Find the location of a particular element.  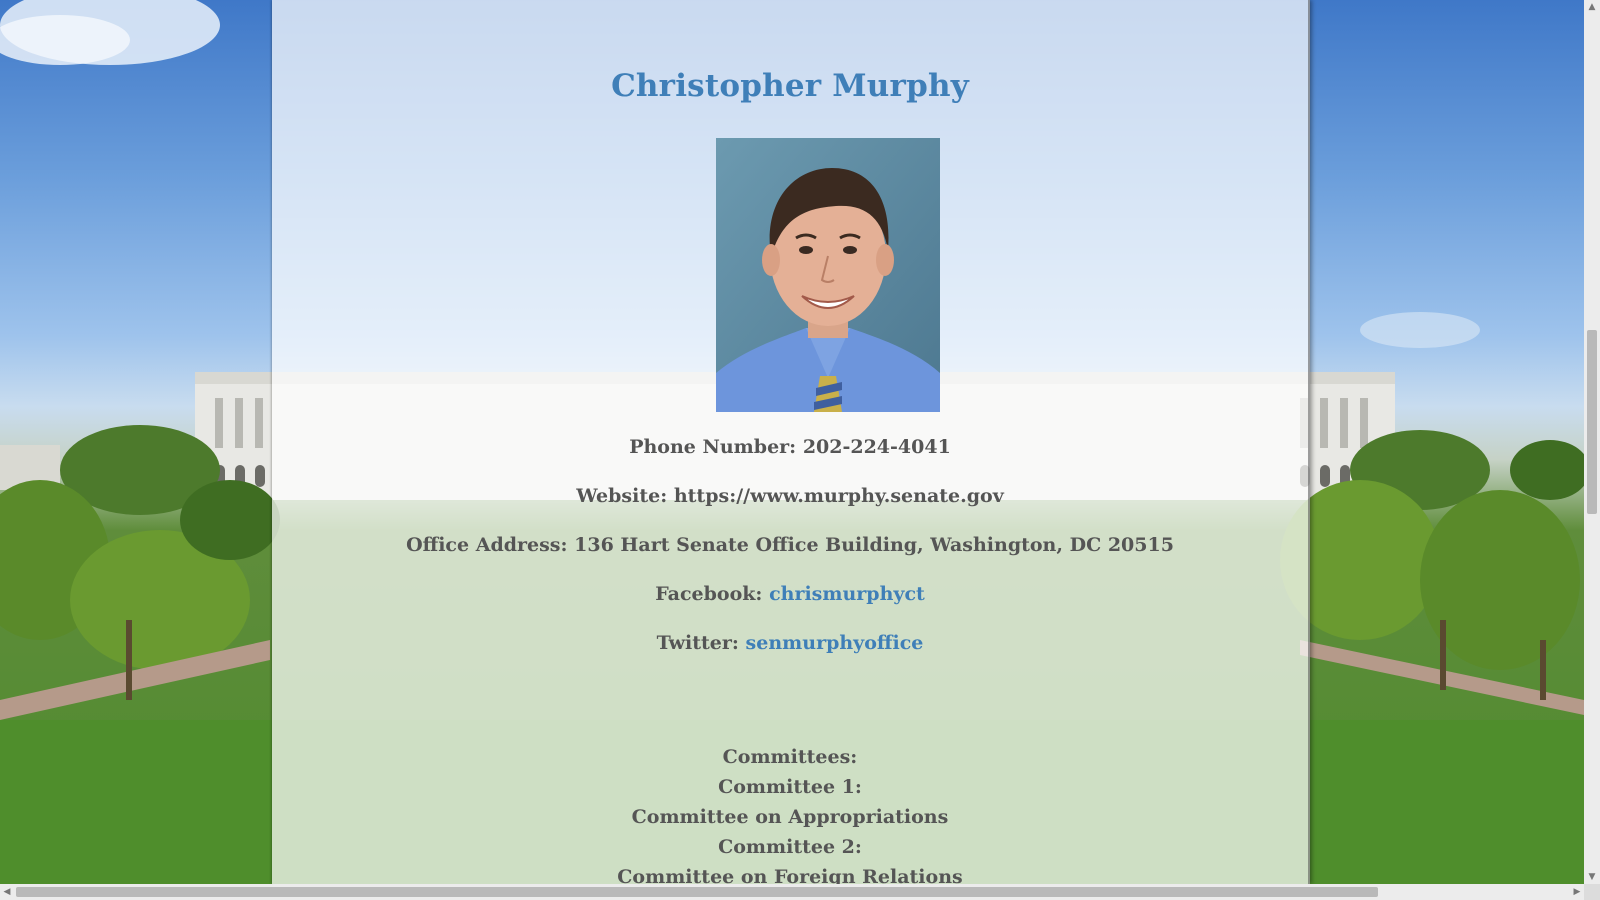

committees-heading: Committees: is located at coordinates (790, 757).